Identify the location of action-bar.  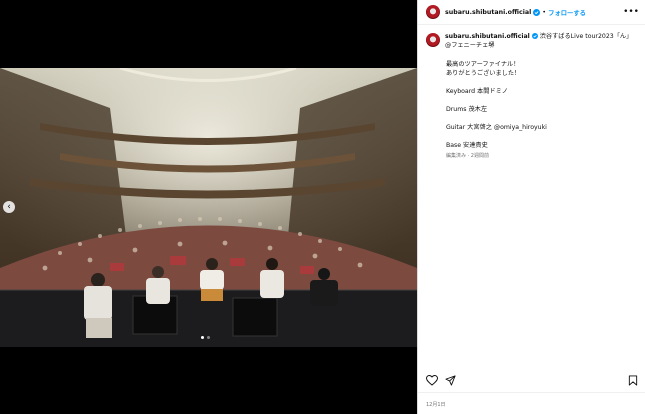
(532, 381).